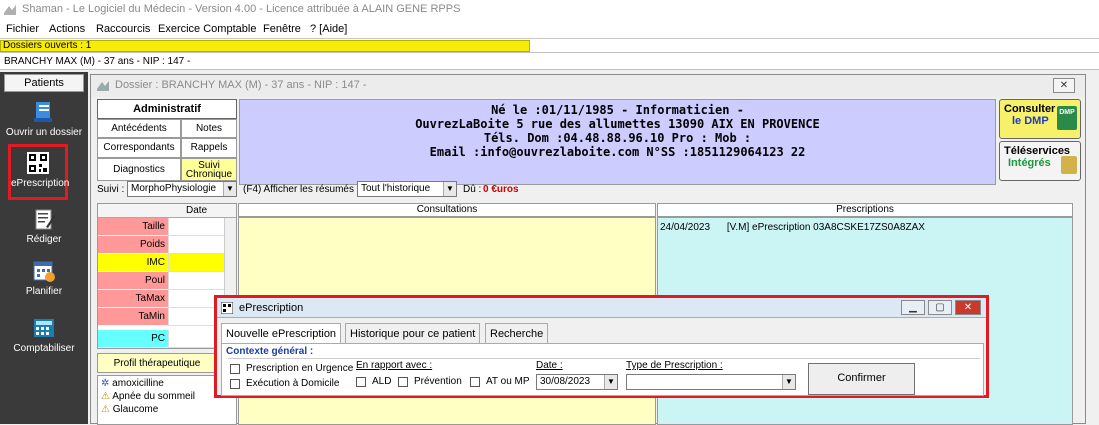 This screenshot has width=1099, height=425. What do you see at coordinates (361, 382) in the screenshot?
I see `ald-checkbox` at bounding box center [361, 382].